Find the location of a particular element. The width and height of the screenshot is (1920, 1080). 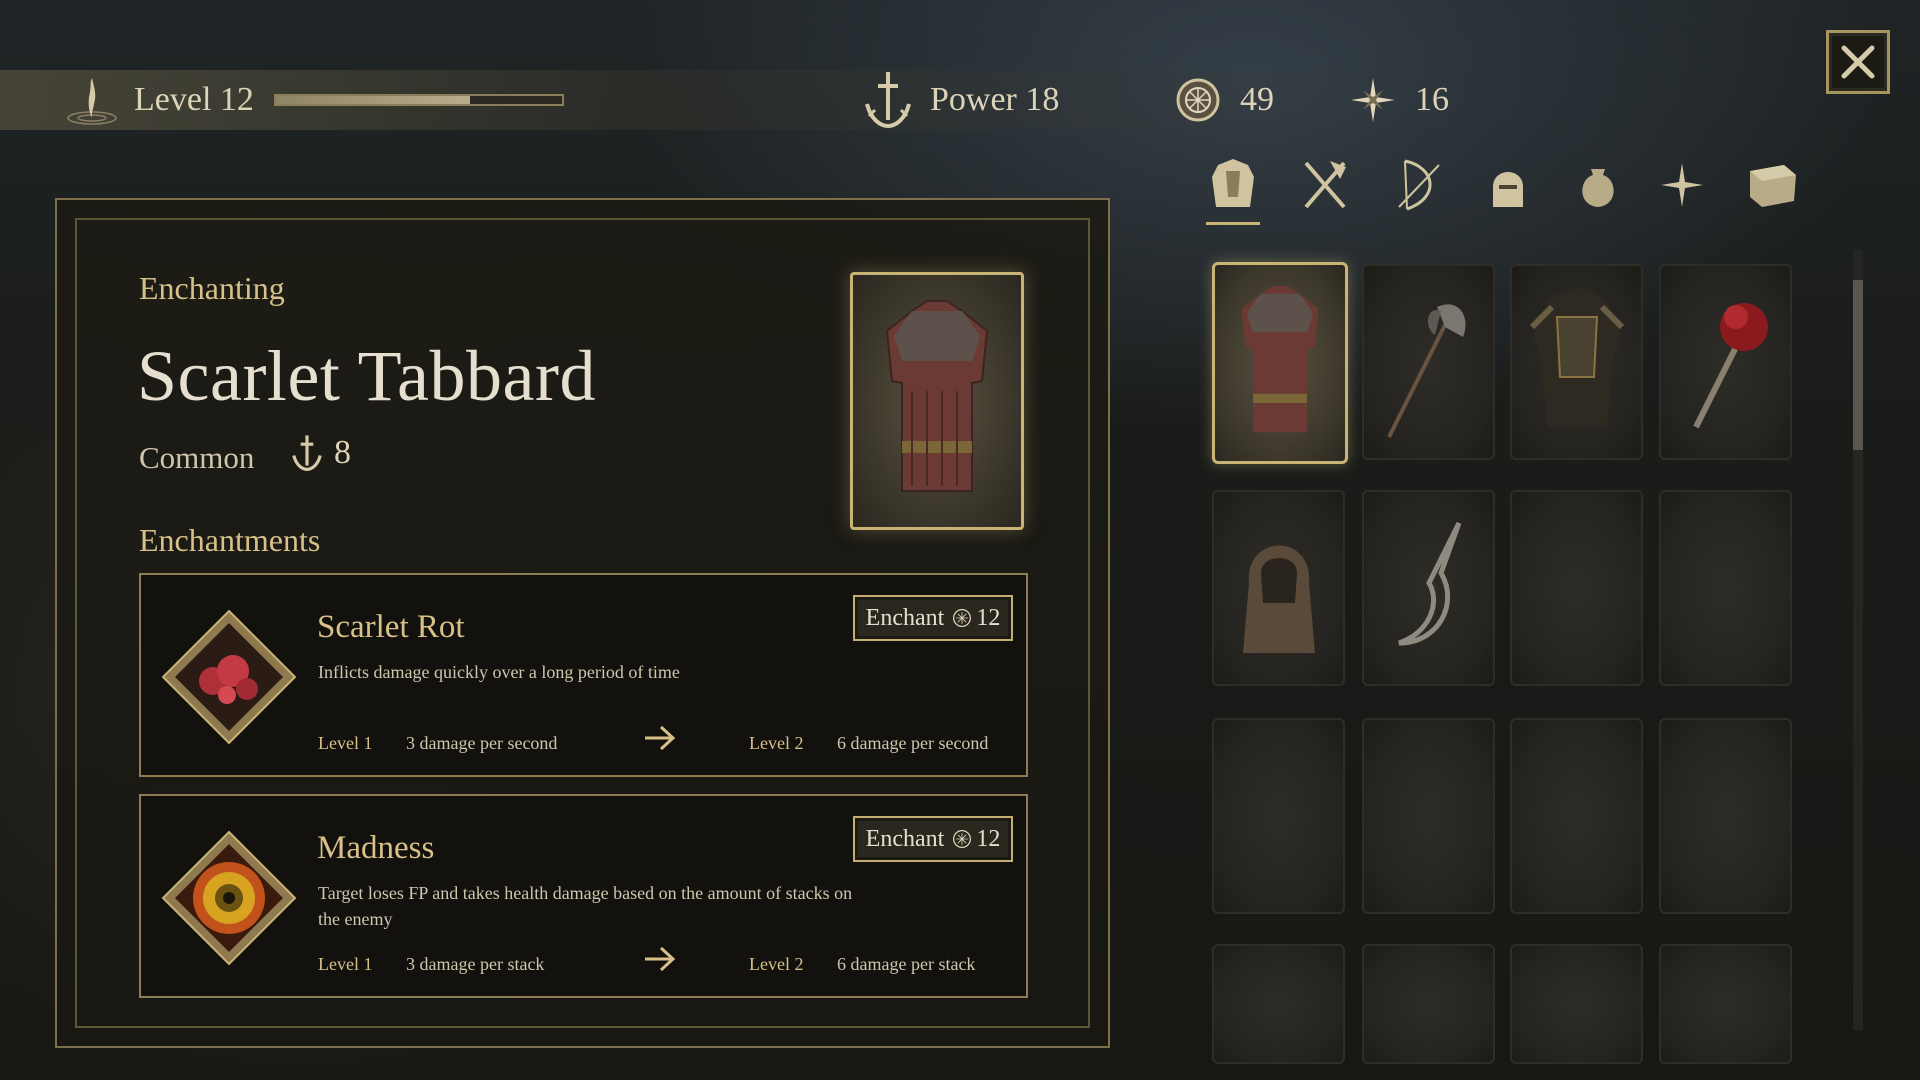

armor-icon is located at coordinates (1233, 183).